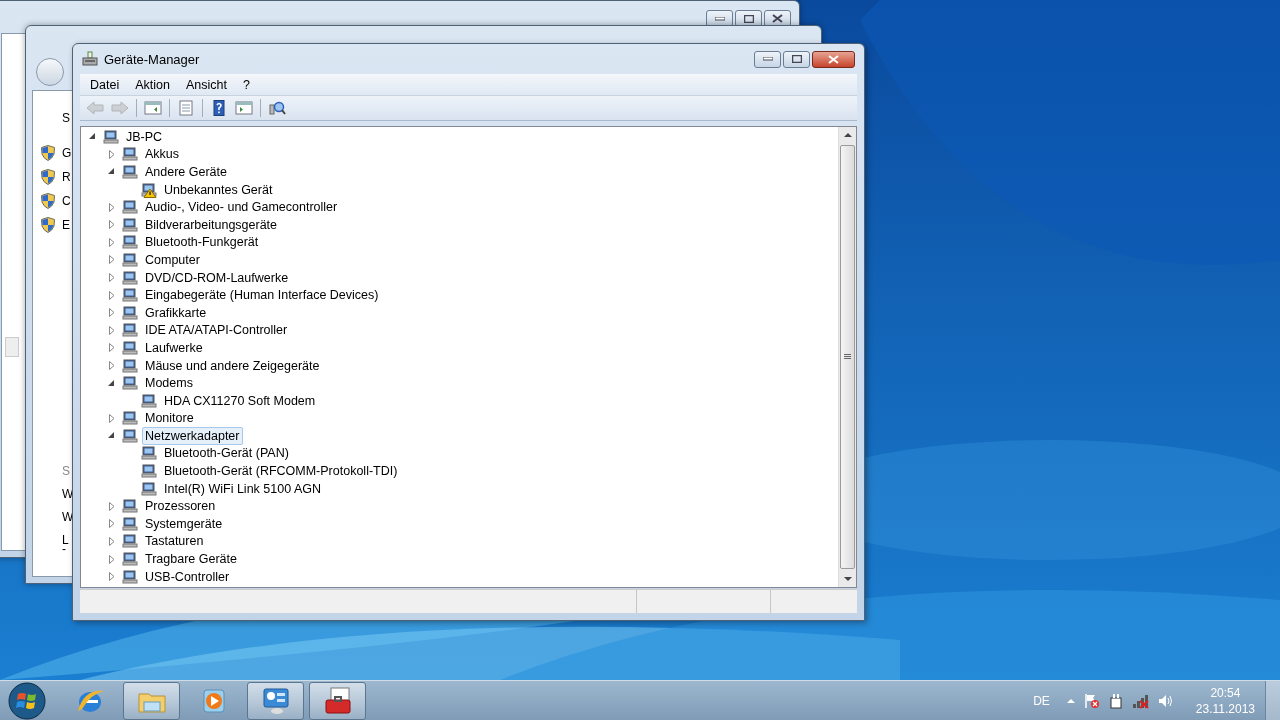 The image size is (1280, 720). I want to click on console-tree-button, so click(153, 108).